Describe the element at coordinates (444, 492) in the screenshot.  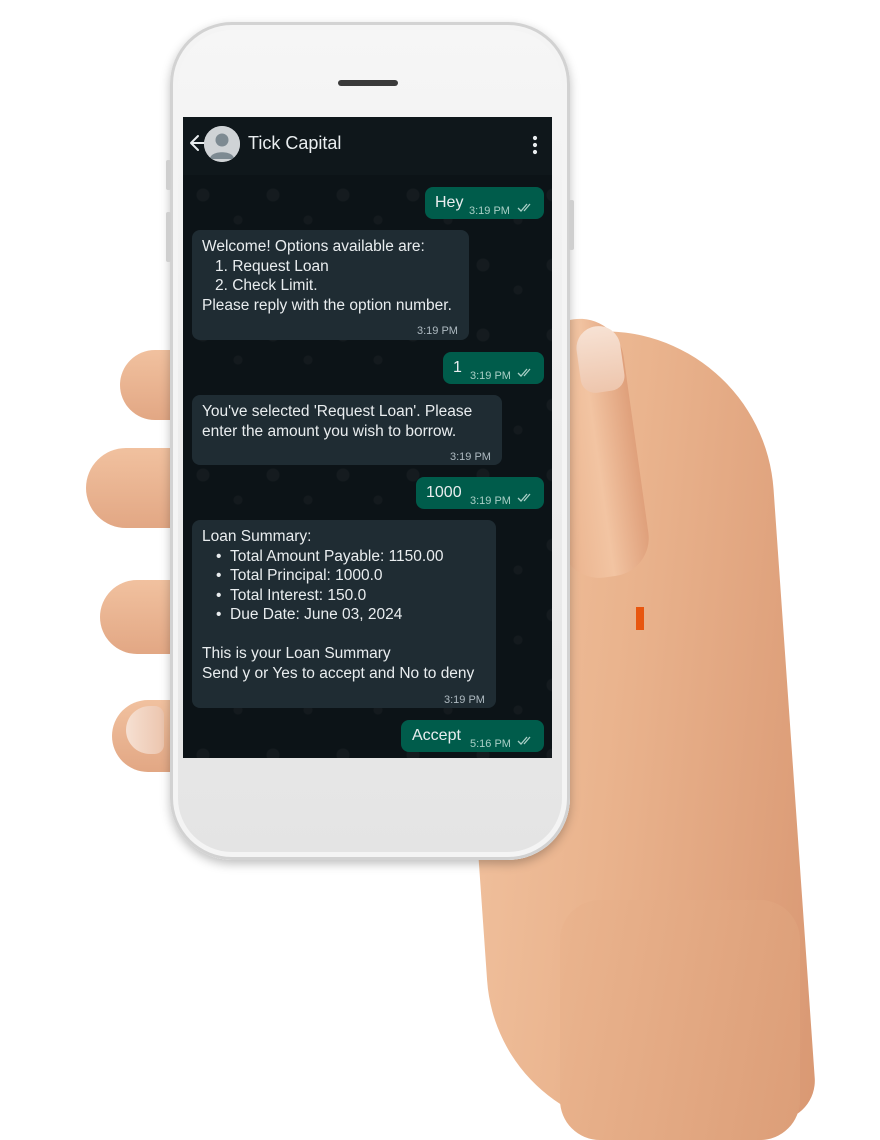
I see `message-text: 1000` at that location.